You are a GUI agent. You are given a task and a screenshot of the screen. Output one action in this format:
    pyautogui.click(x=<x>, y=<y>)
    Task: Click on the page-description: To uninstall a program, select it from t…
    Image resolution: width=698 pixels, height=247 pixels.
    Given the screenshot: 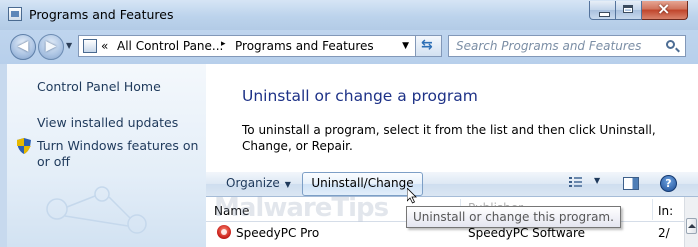 What is the action you would take?
    pyautogui.click(x=449, y=138)
    